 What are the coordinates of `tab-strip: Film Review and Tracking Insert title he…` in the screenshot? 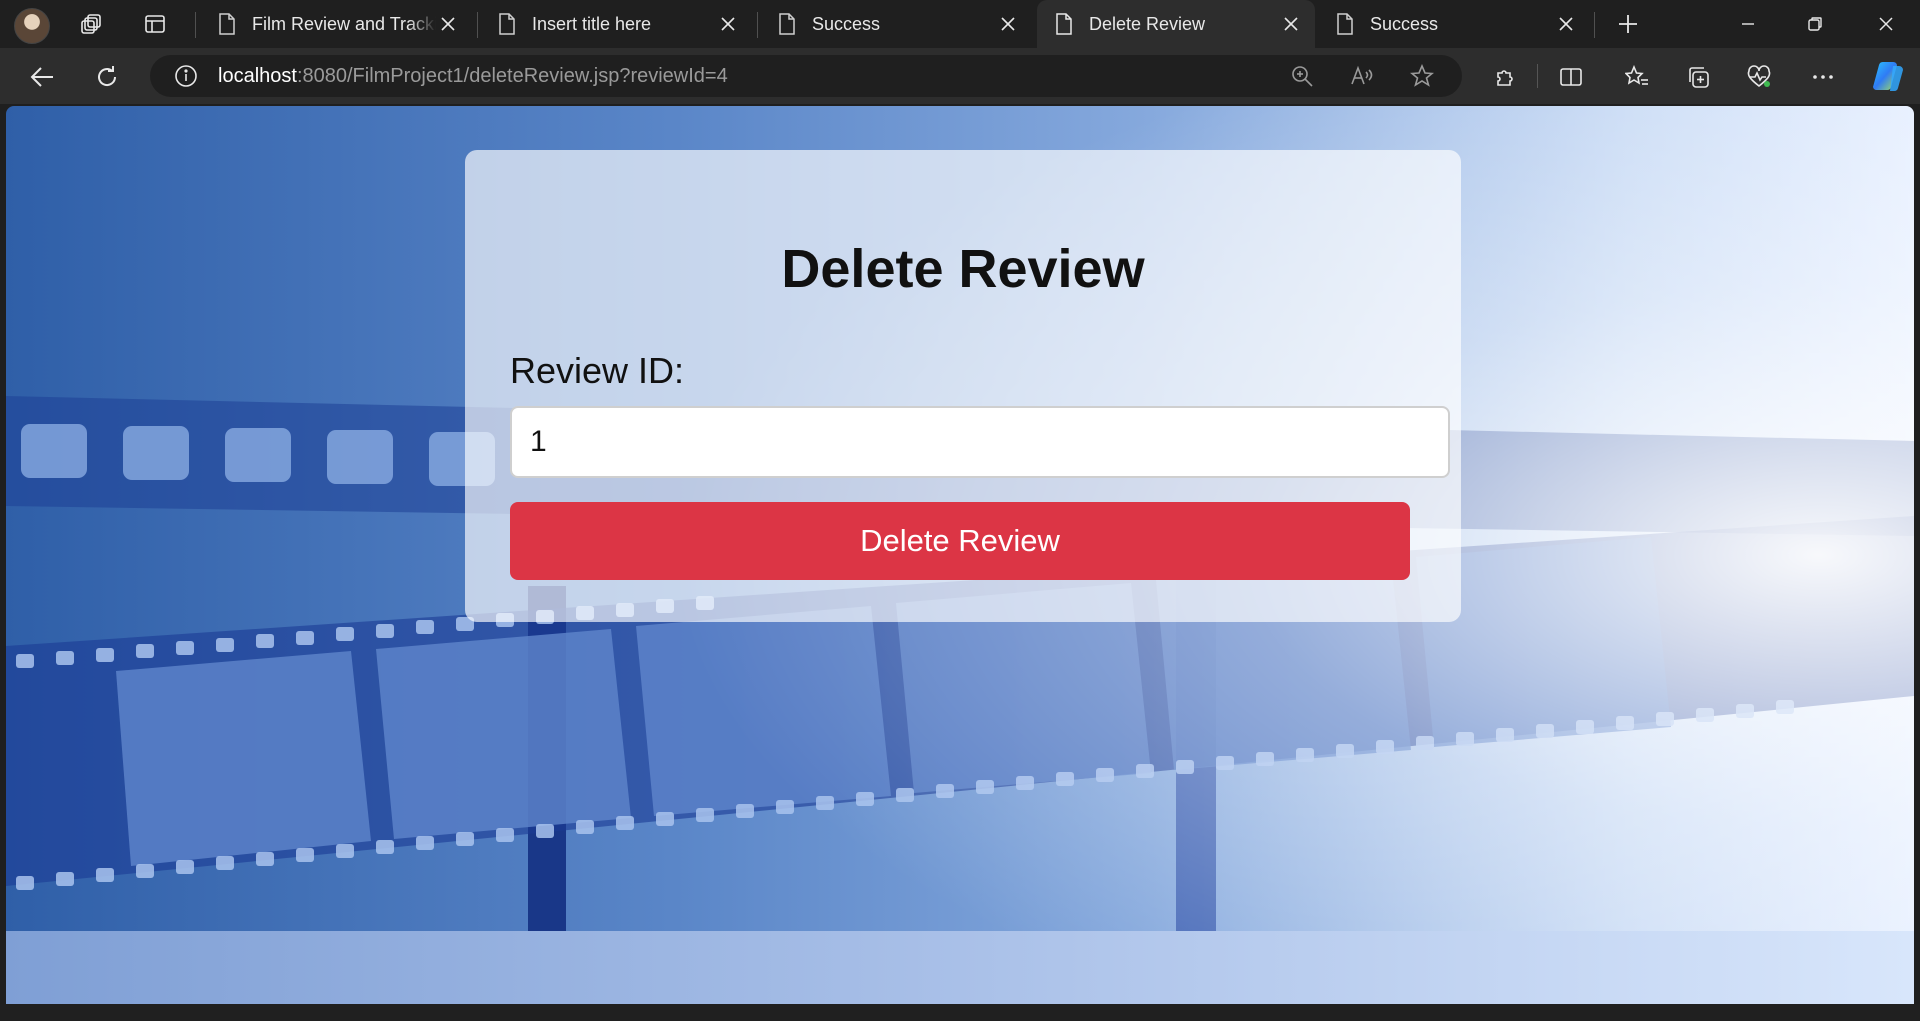 It's located at (960, 24).